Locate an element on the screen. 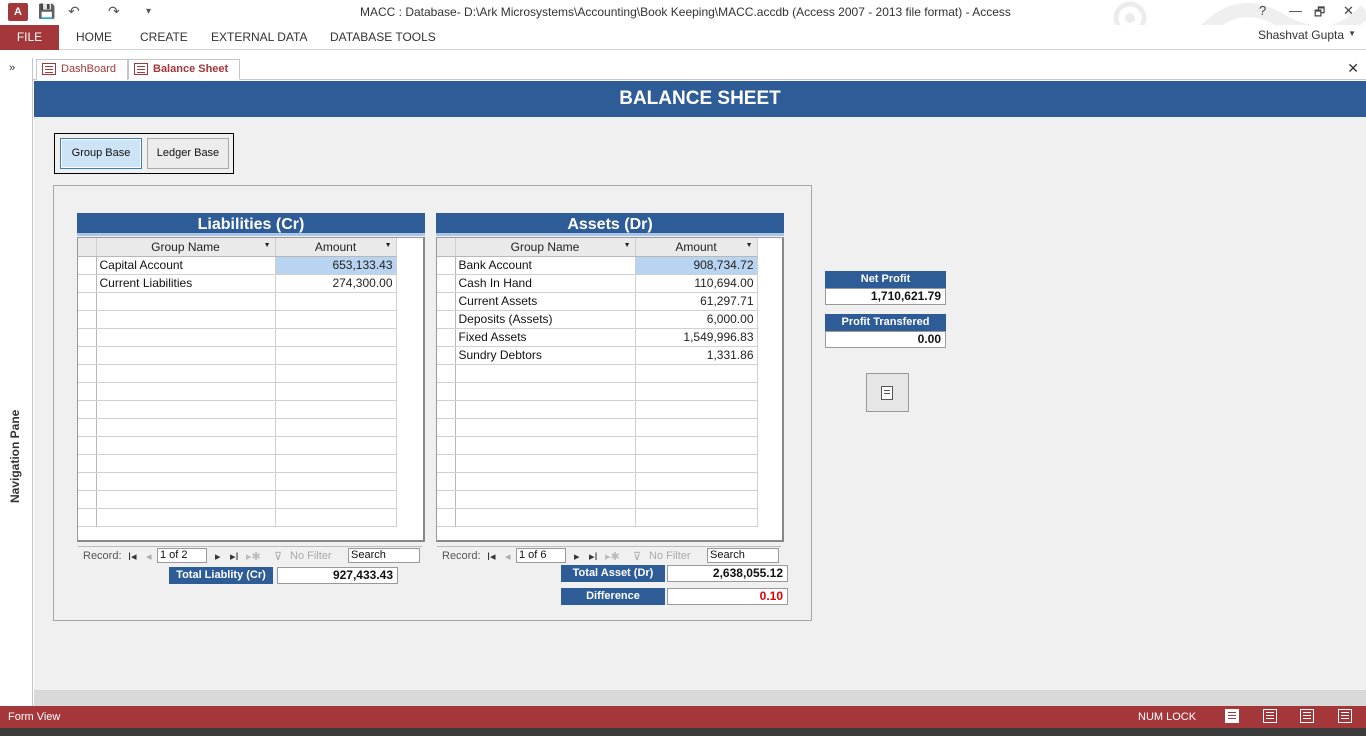 Image resolution: width=1366 pixels, height=736 pixels. chevron-down-icon: ▼ is located at coordinates (1352, 33).